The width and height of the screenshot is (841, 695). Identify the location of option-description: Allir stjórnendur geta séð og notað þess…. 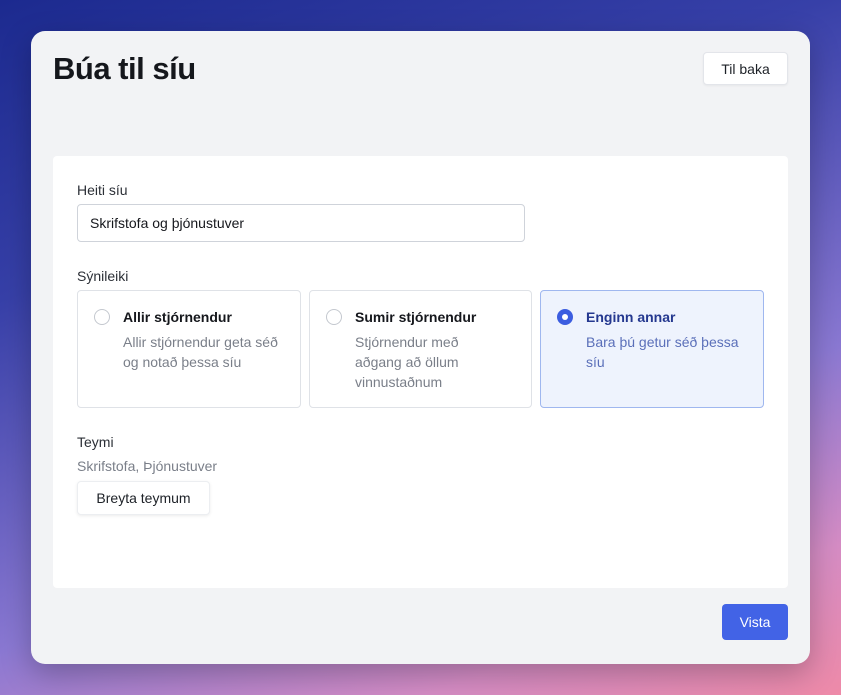
(200, 352).